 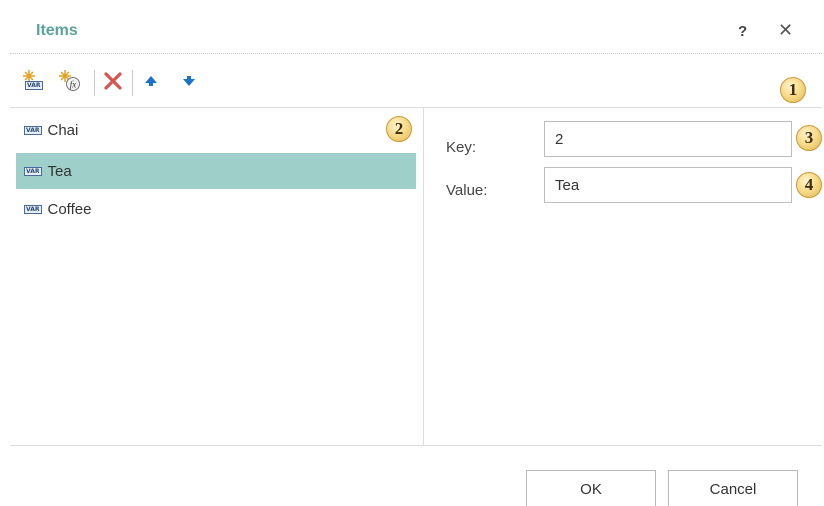 I want to click on dialog-titlebar: Items ? ✕, so click(x=416, y=32).